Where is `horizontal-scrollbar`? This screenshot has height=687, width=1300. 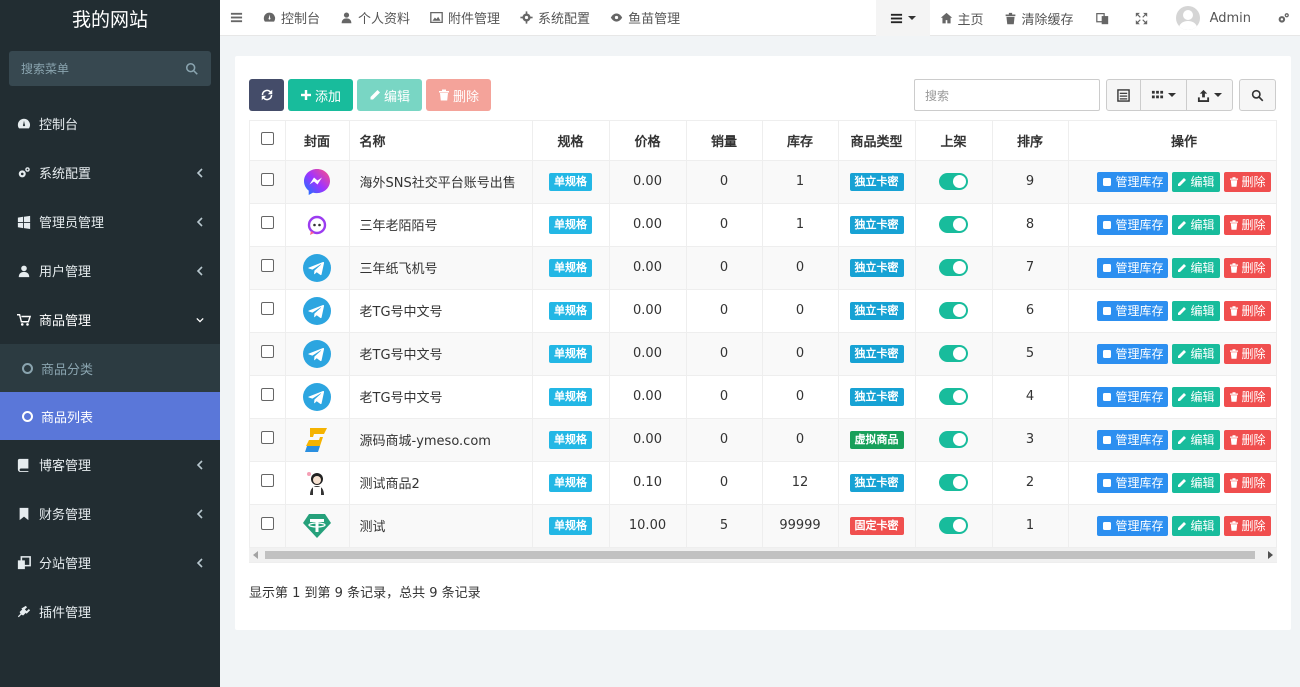
horizontal-scrollbar is located at coordinates (763, 555).